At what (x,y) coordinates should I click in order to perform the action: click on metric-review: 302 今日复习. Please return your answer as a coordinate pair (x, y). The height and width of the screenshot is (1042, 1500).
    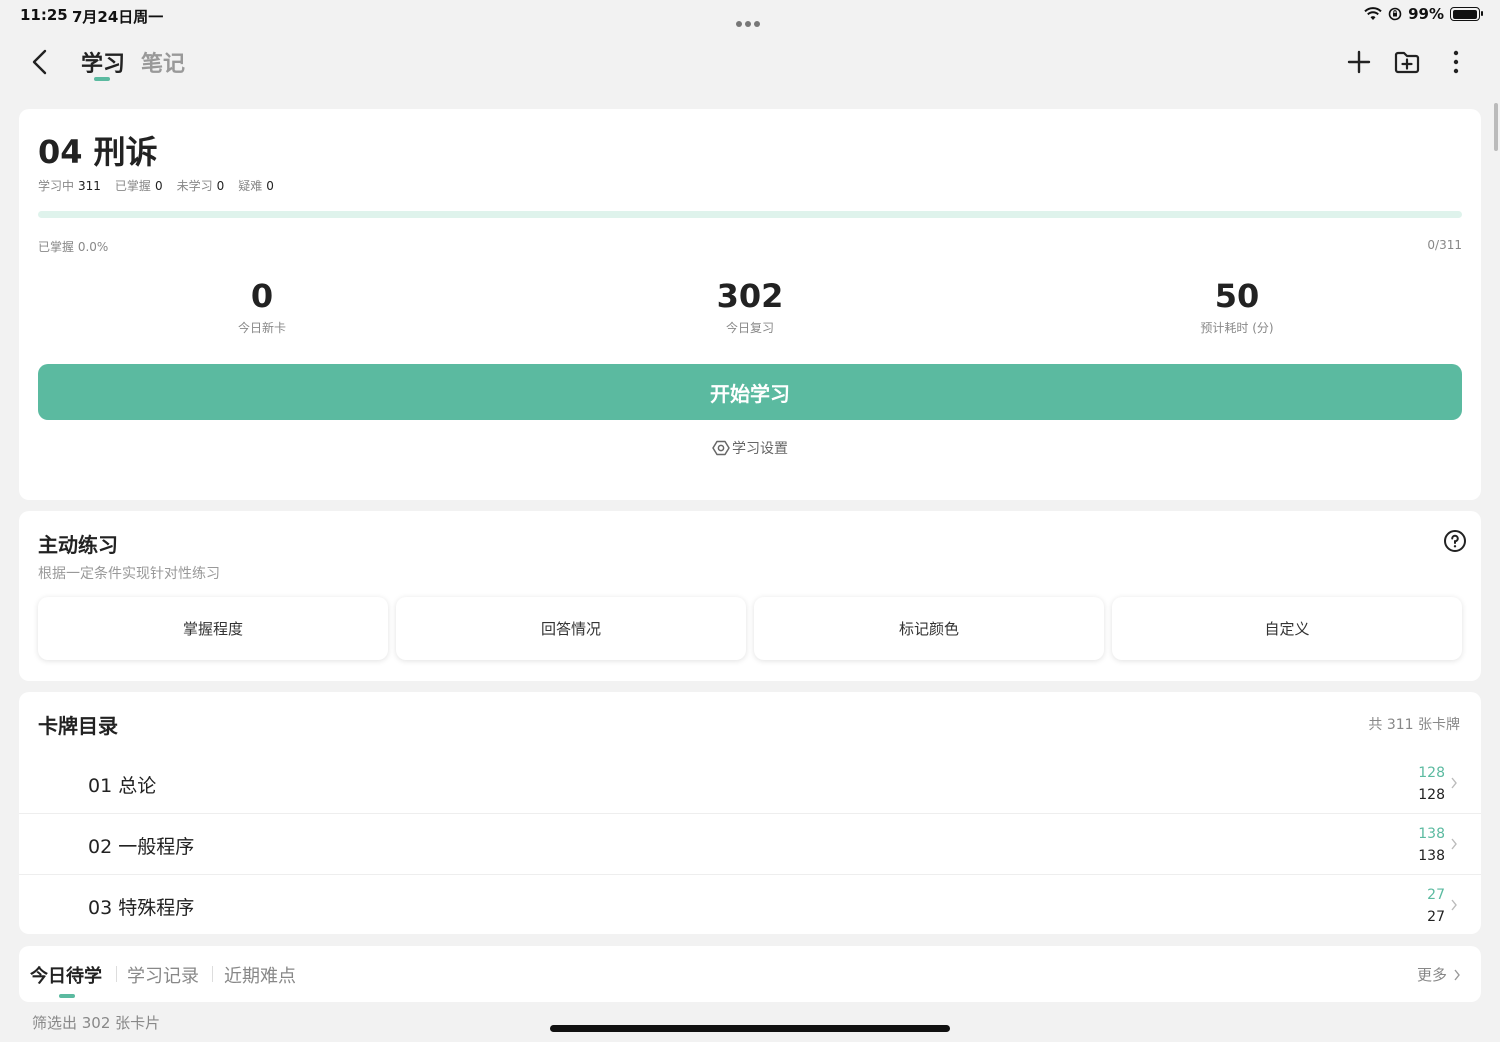
    Looking at the image, I should click on (750, 306).